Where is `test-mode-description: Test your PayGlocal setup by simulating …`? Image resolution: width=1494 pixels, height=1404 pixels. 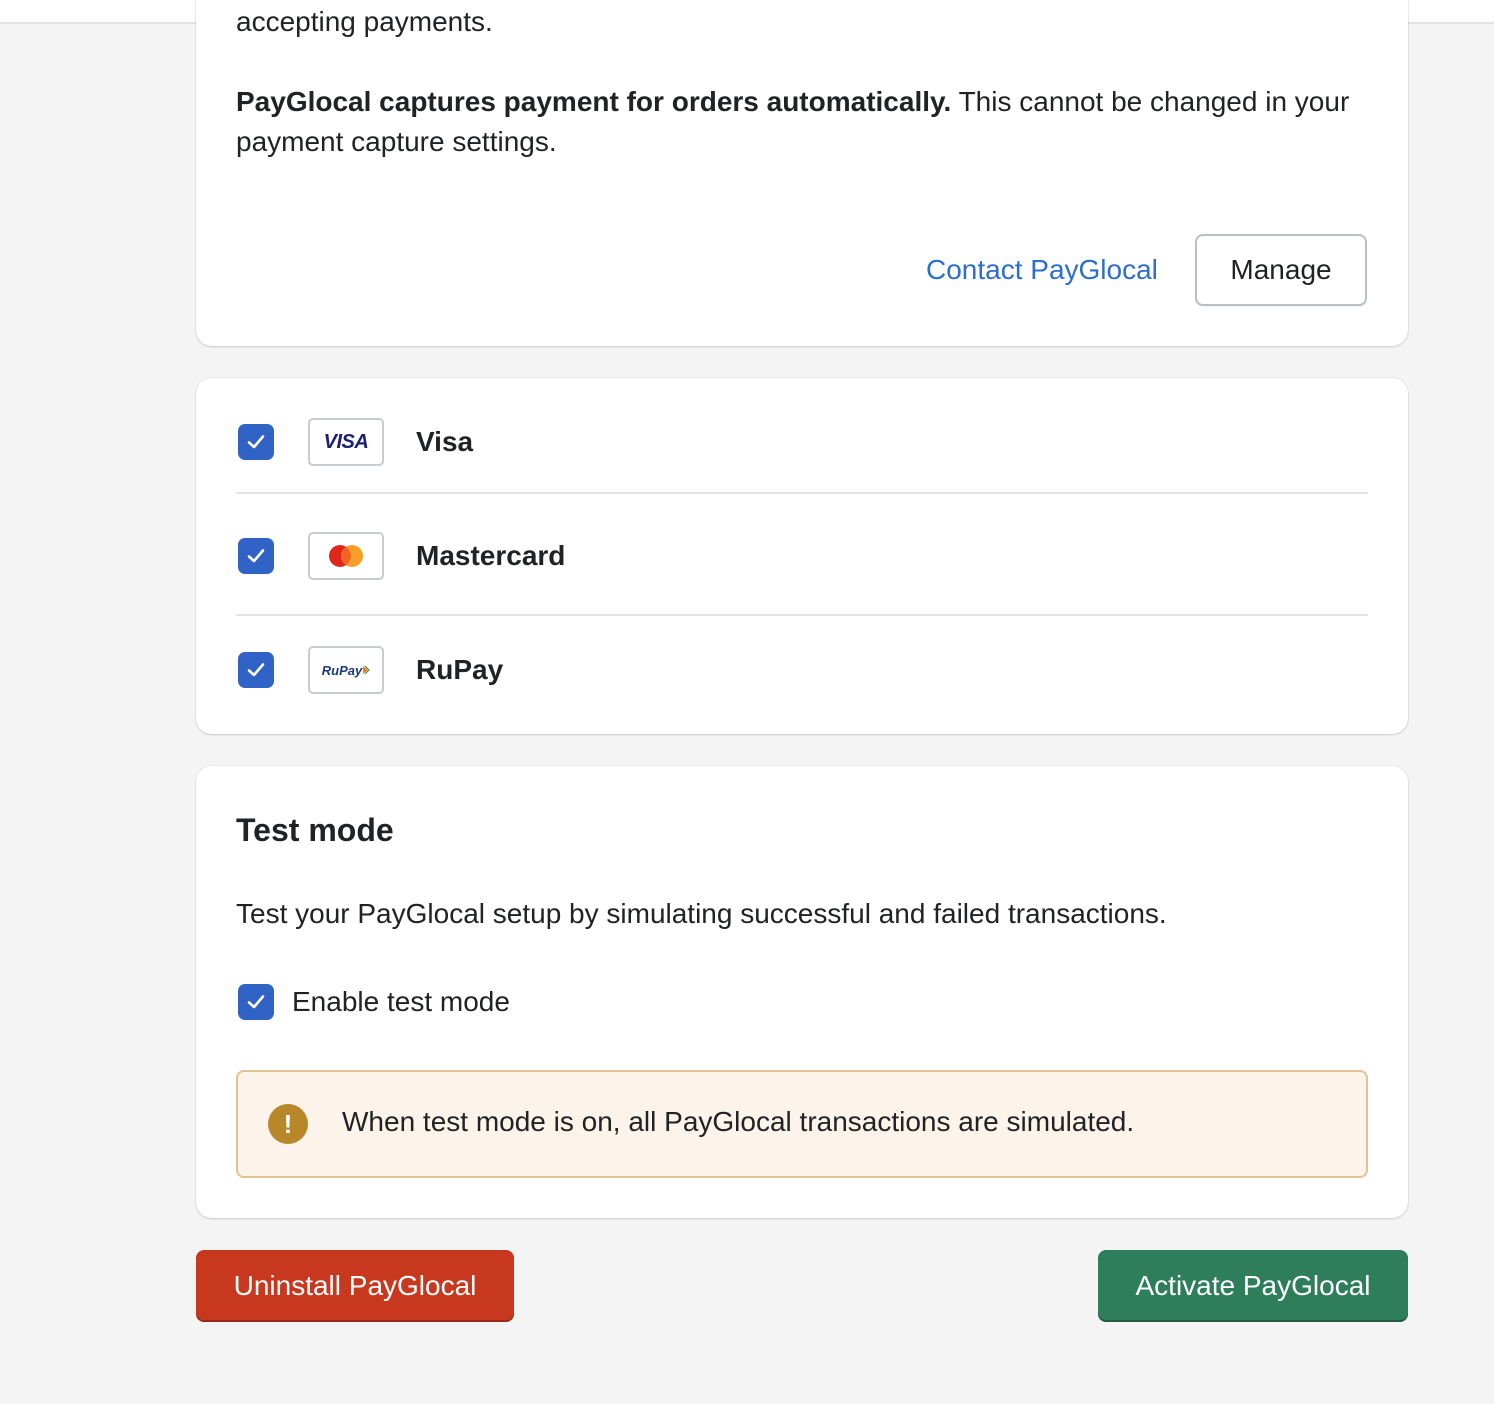 test-mode-description: Test your PayGlocal setup by simulating … is located at coordinates (701, 913).